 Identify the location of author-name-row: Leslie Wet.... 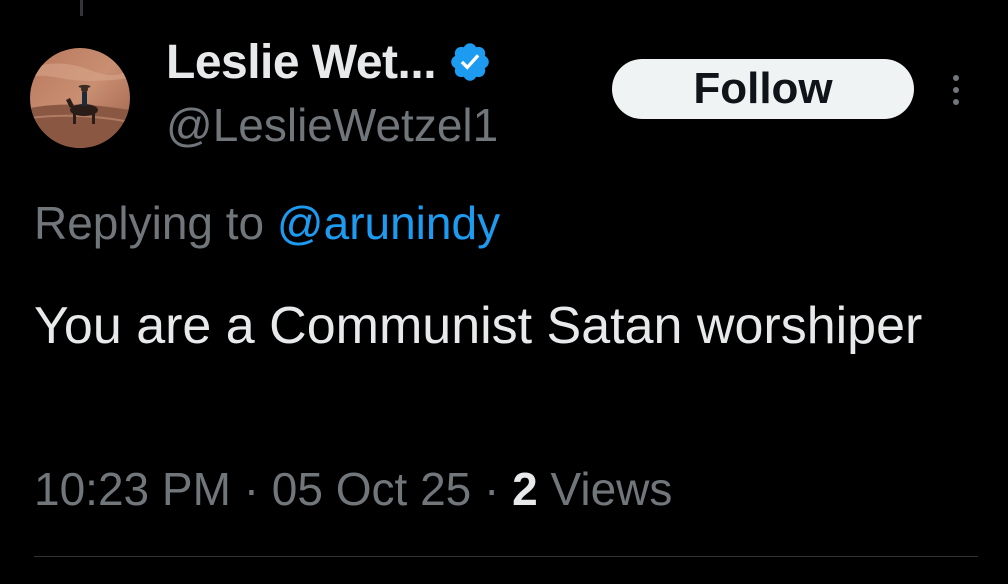
(329, 62).